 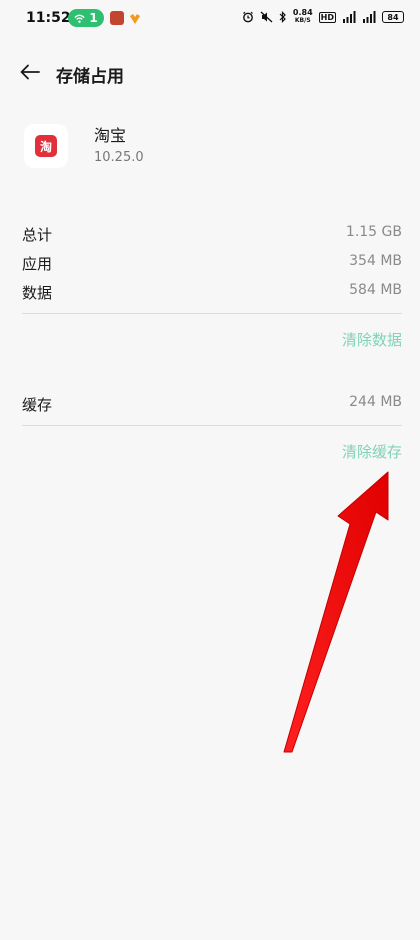 I want to click on taobao-icon: 淘, so click(x=46, y=146).